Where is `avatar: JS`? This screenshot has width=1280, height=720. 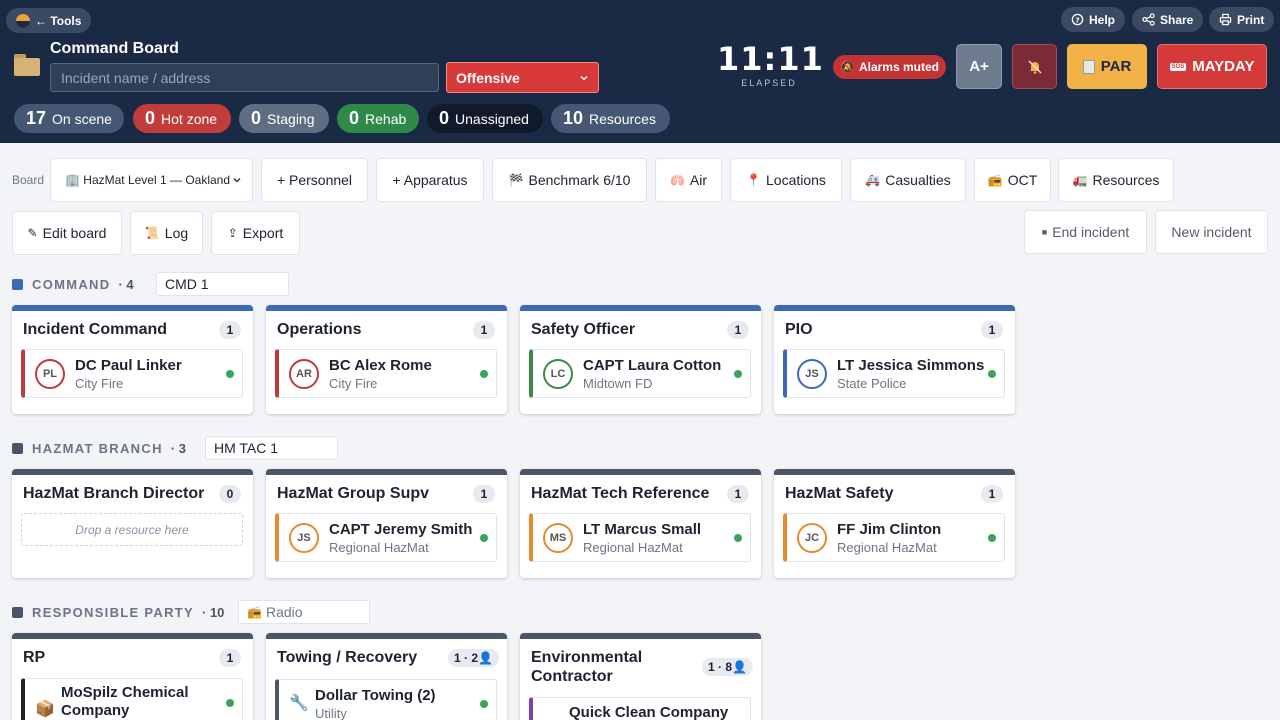
avatar: JS is located at coordinates (812, 374).